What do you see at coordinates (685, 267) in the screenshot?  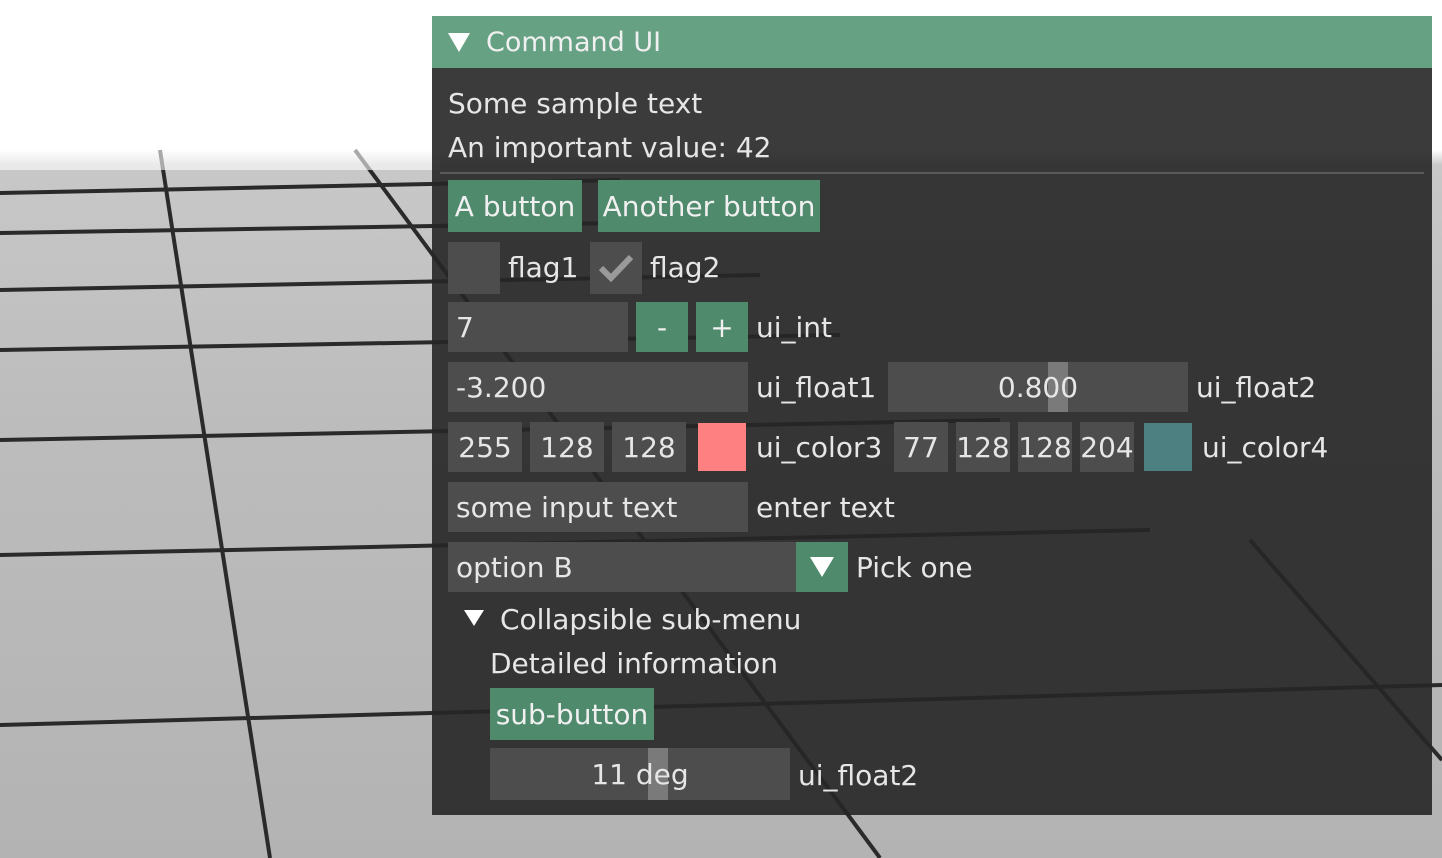 I see `flag2-label: flag2` at bounding box center [685, 267].